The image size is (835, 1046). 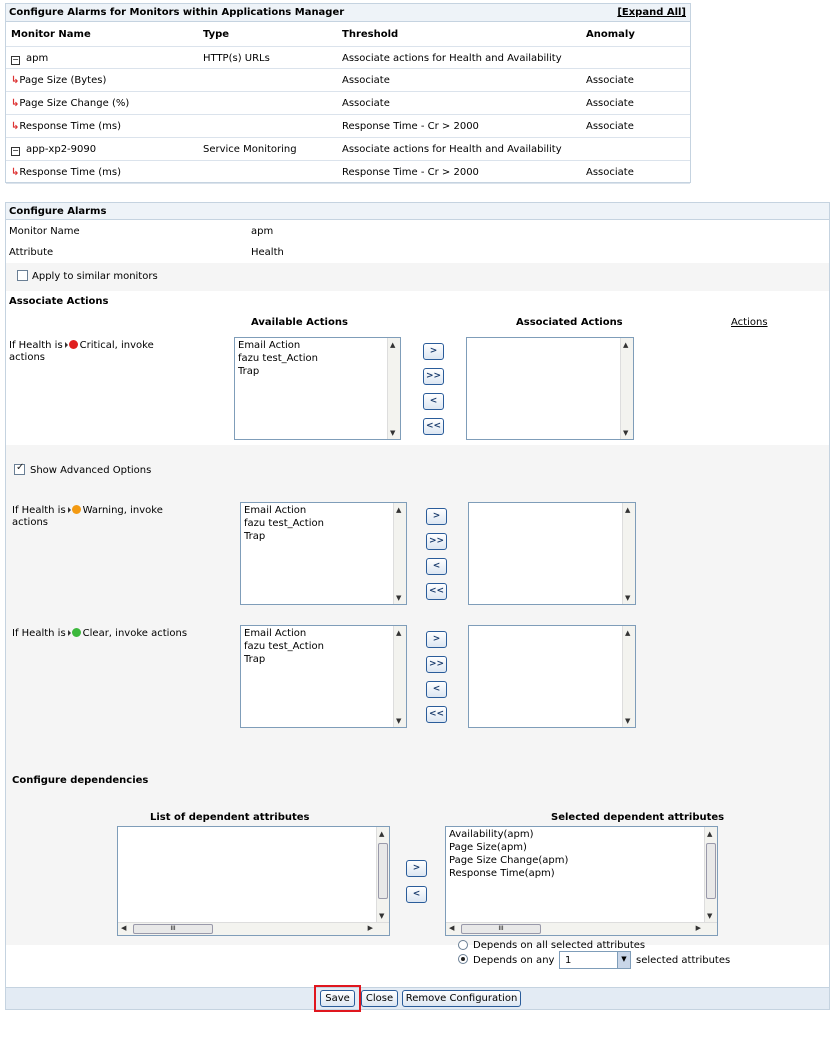 I want to click on list-item: Page Size Change(apm), so click(x=508, y=860).